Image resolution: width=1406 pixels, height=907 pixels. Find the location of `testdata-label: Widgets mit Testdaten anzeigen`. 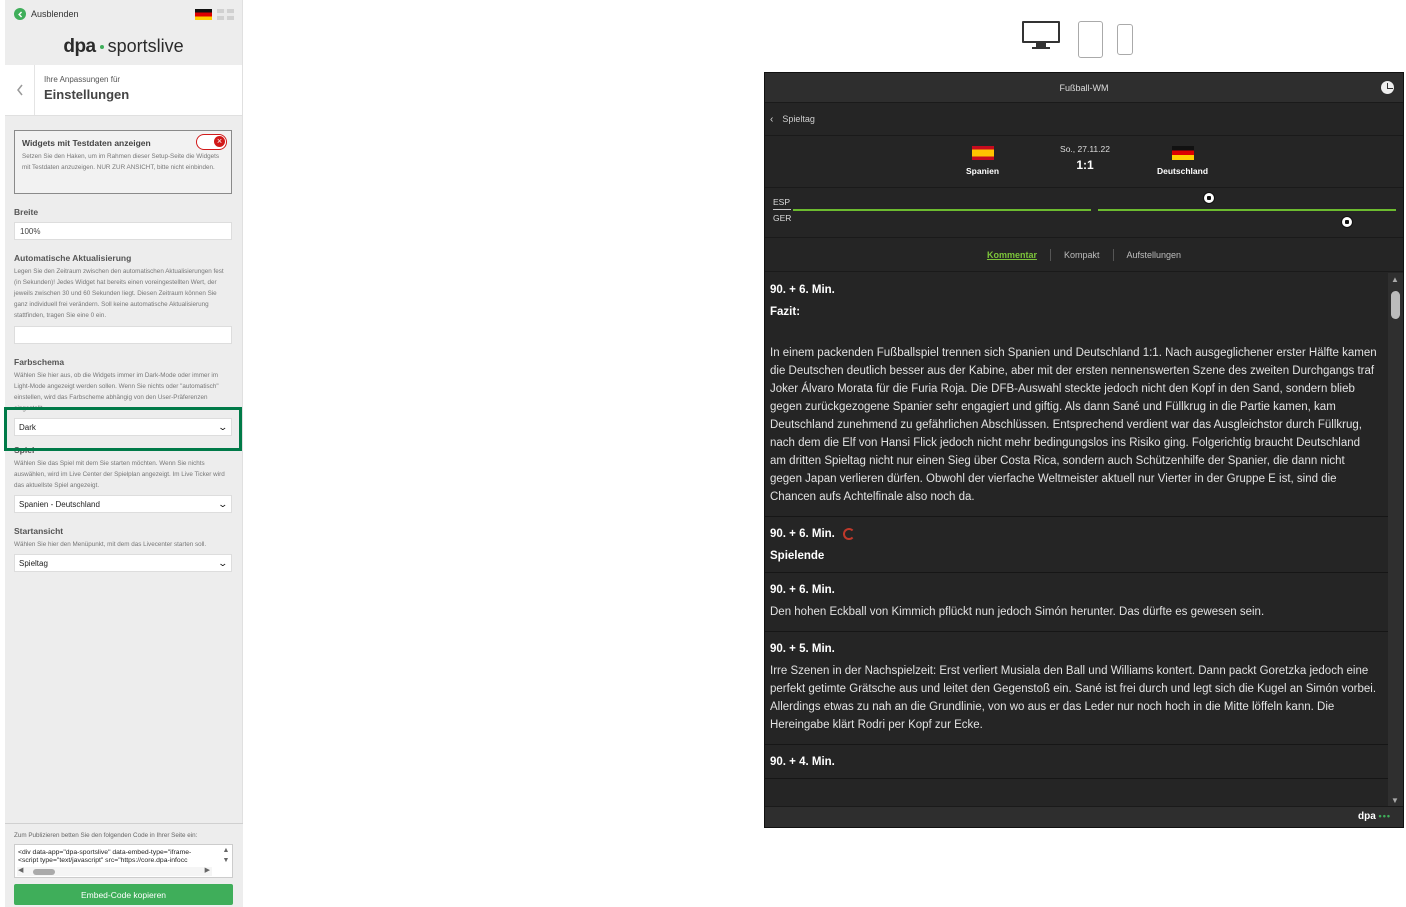

testdata-label: Widgets mit Testdaten anzeigen is located at coordinates (86, 143).